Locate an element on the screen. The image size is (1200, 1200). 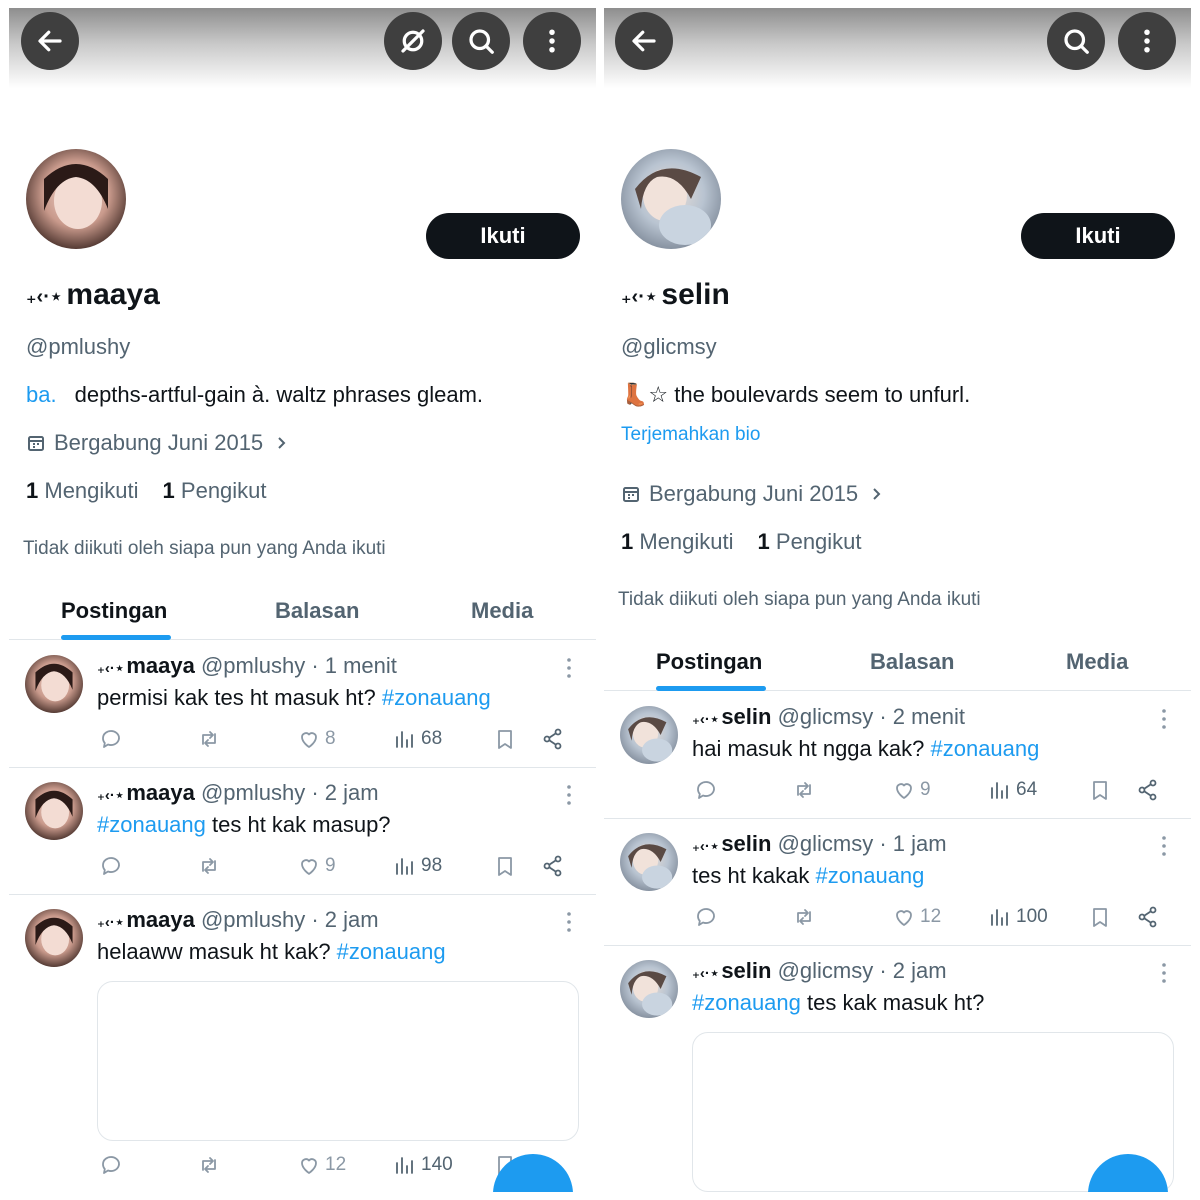
views-button: 98 is located at coordinates (417, 866).